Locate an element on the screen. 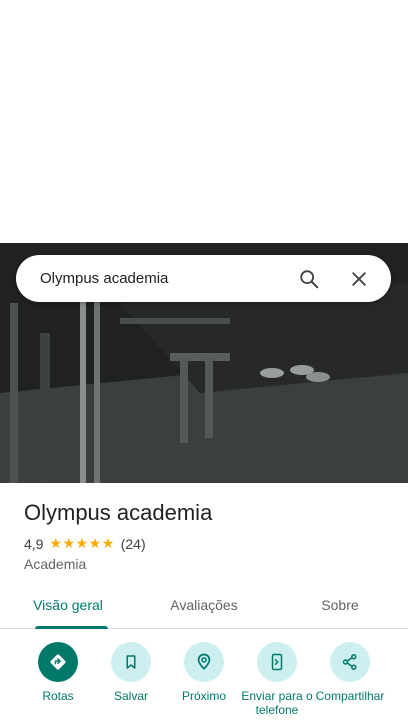  tab-about: Sobre is located at coordinates (340, 607).